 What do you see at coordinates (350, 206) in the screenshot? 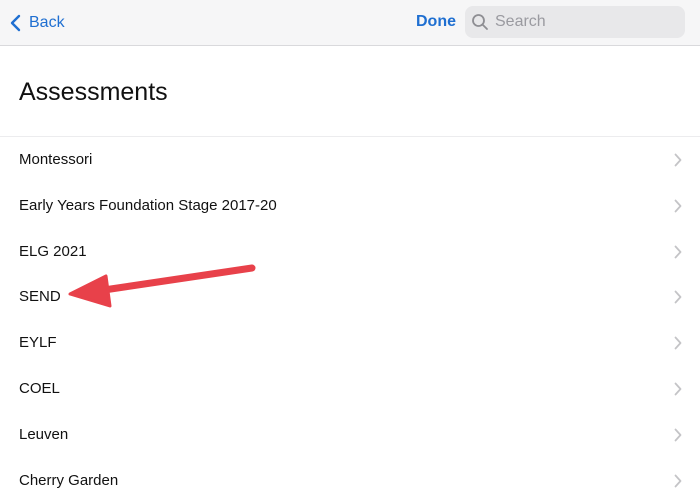
I see `list-item-eyfs-2017-20: Early Years Foundation Stage 2017-20` at bounding box center [350, 206].